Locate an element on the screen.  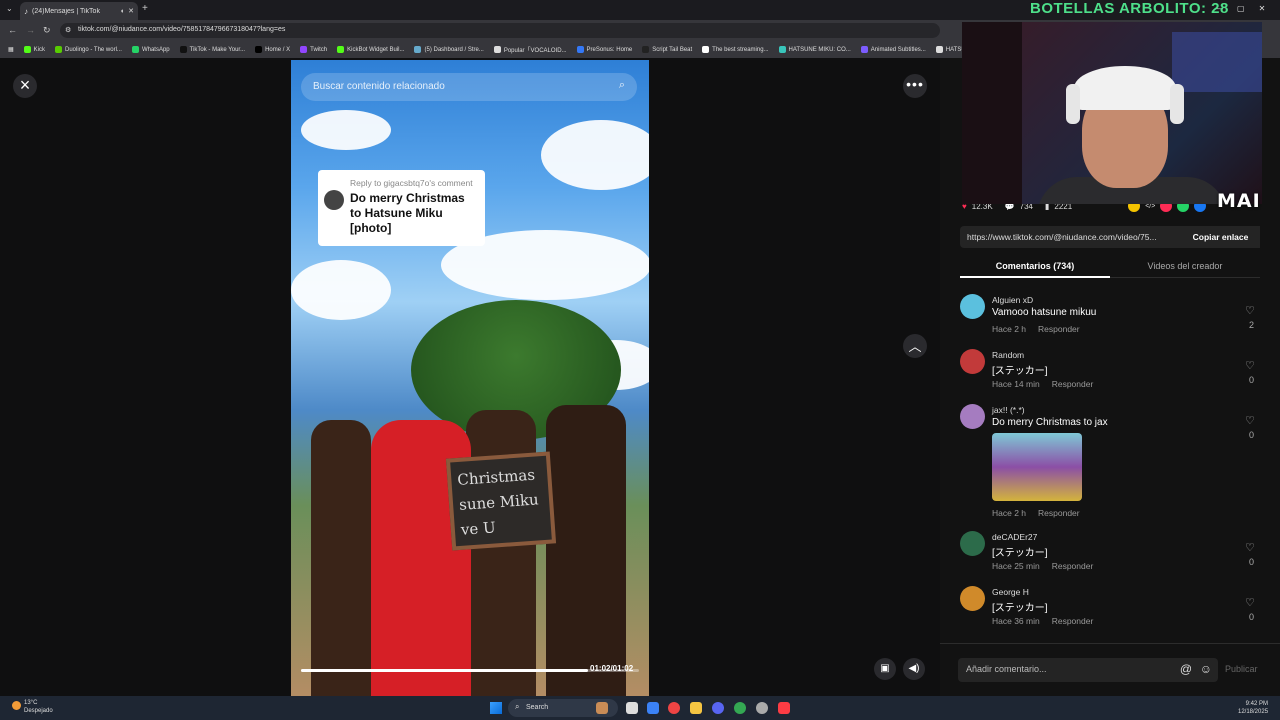
maximize-icon: ▢ is located at coordinates (1241, 8).